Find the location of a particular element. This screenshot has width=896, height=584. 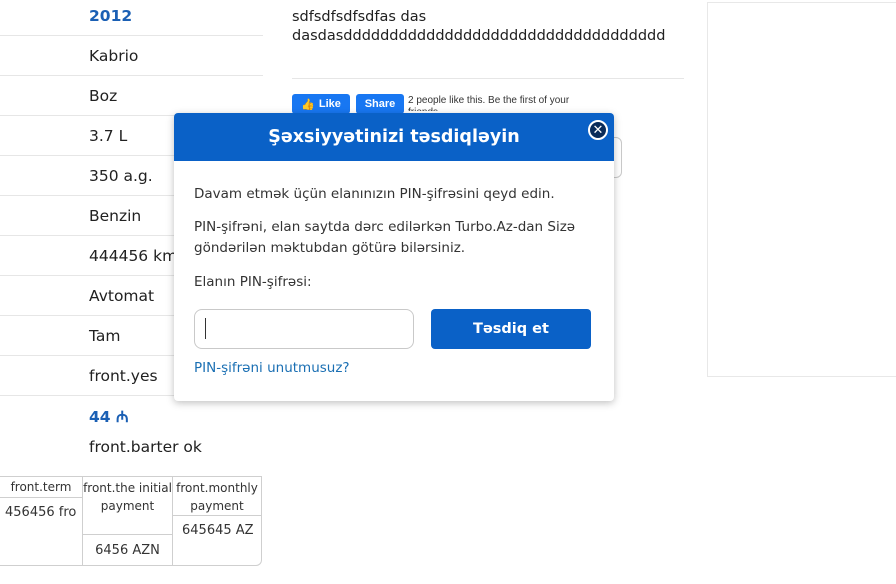

credit-monthly-column: front.monthly payment 645645 AZ is located at coordinates (217, 521).